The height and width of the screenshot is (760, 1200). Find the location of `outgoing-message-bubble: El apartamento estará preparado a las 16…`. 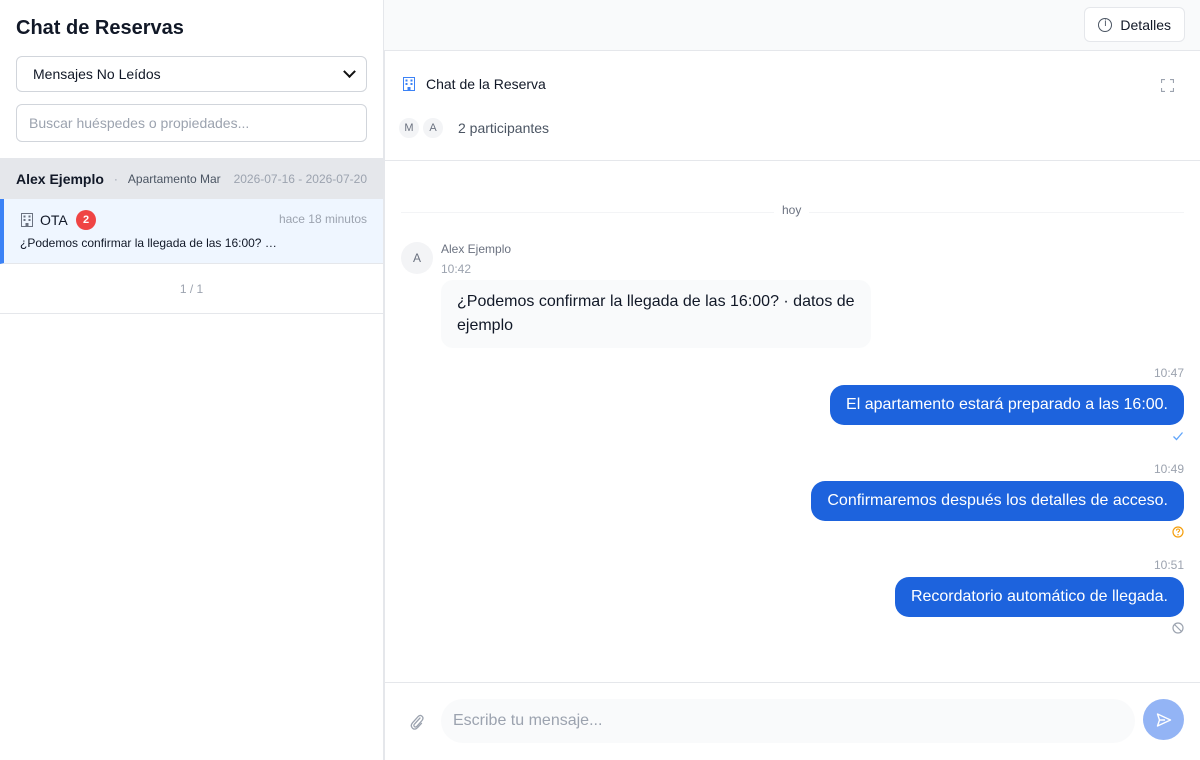

outgoing-message-bubble: El apartamento estará preparado a las 16… is located at coordinates (1007, 405).